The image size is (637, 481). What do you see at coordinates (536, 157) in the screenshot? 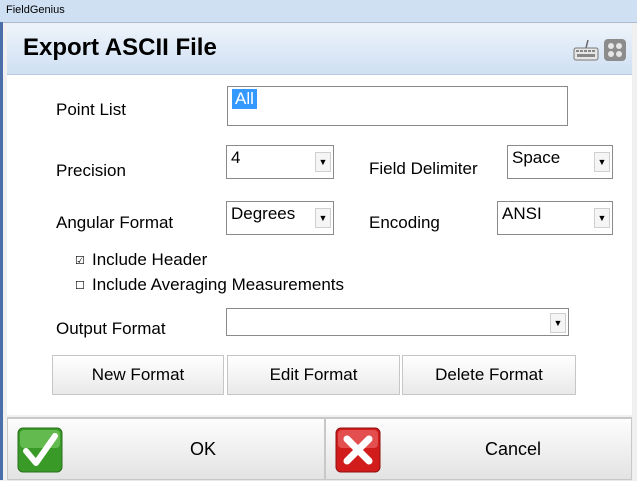
I see `field-delimiter-value: Space` at bounding box center [536, 157].